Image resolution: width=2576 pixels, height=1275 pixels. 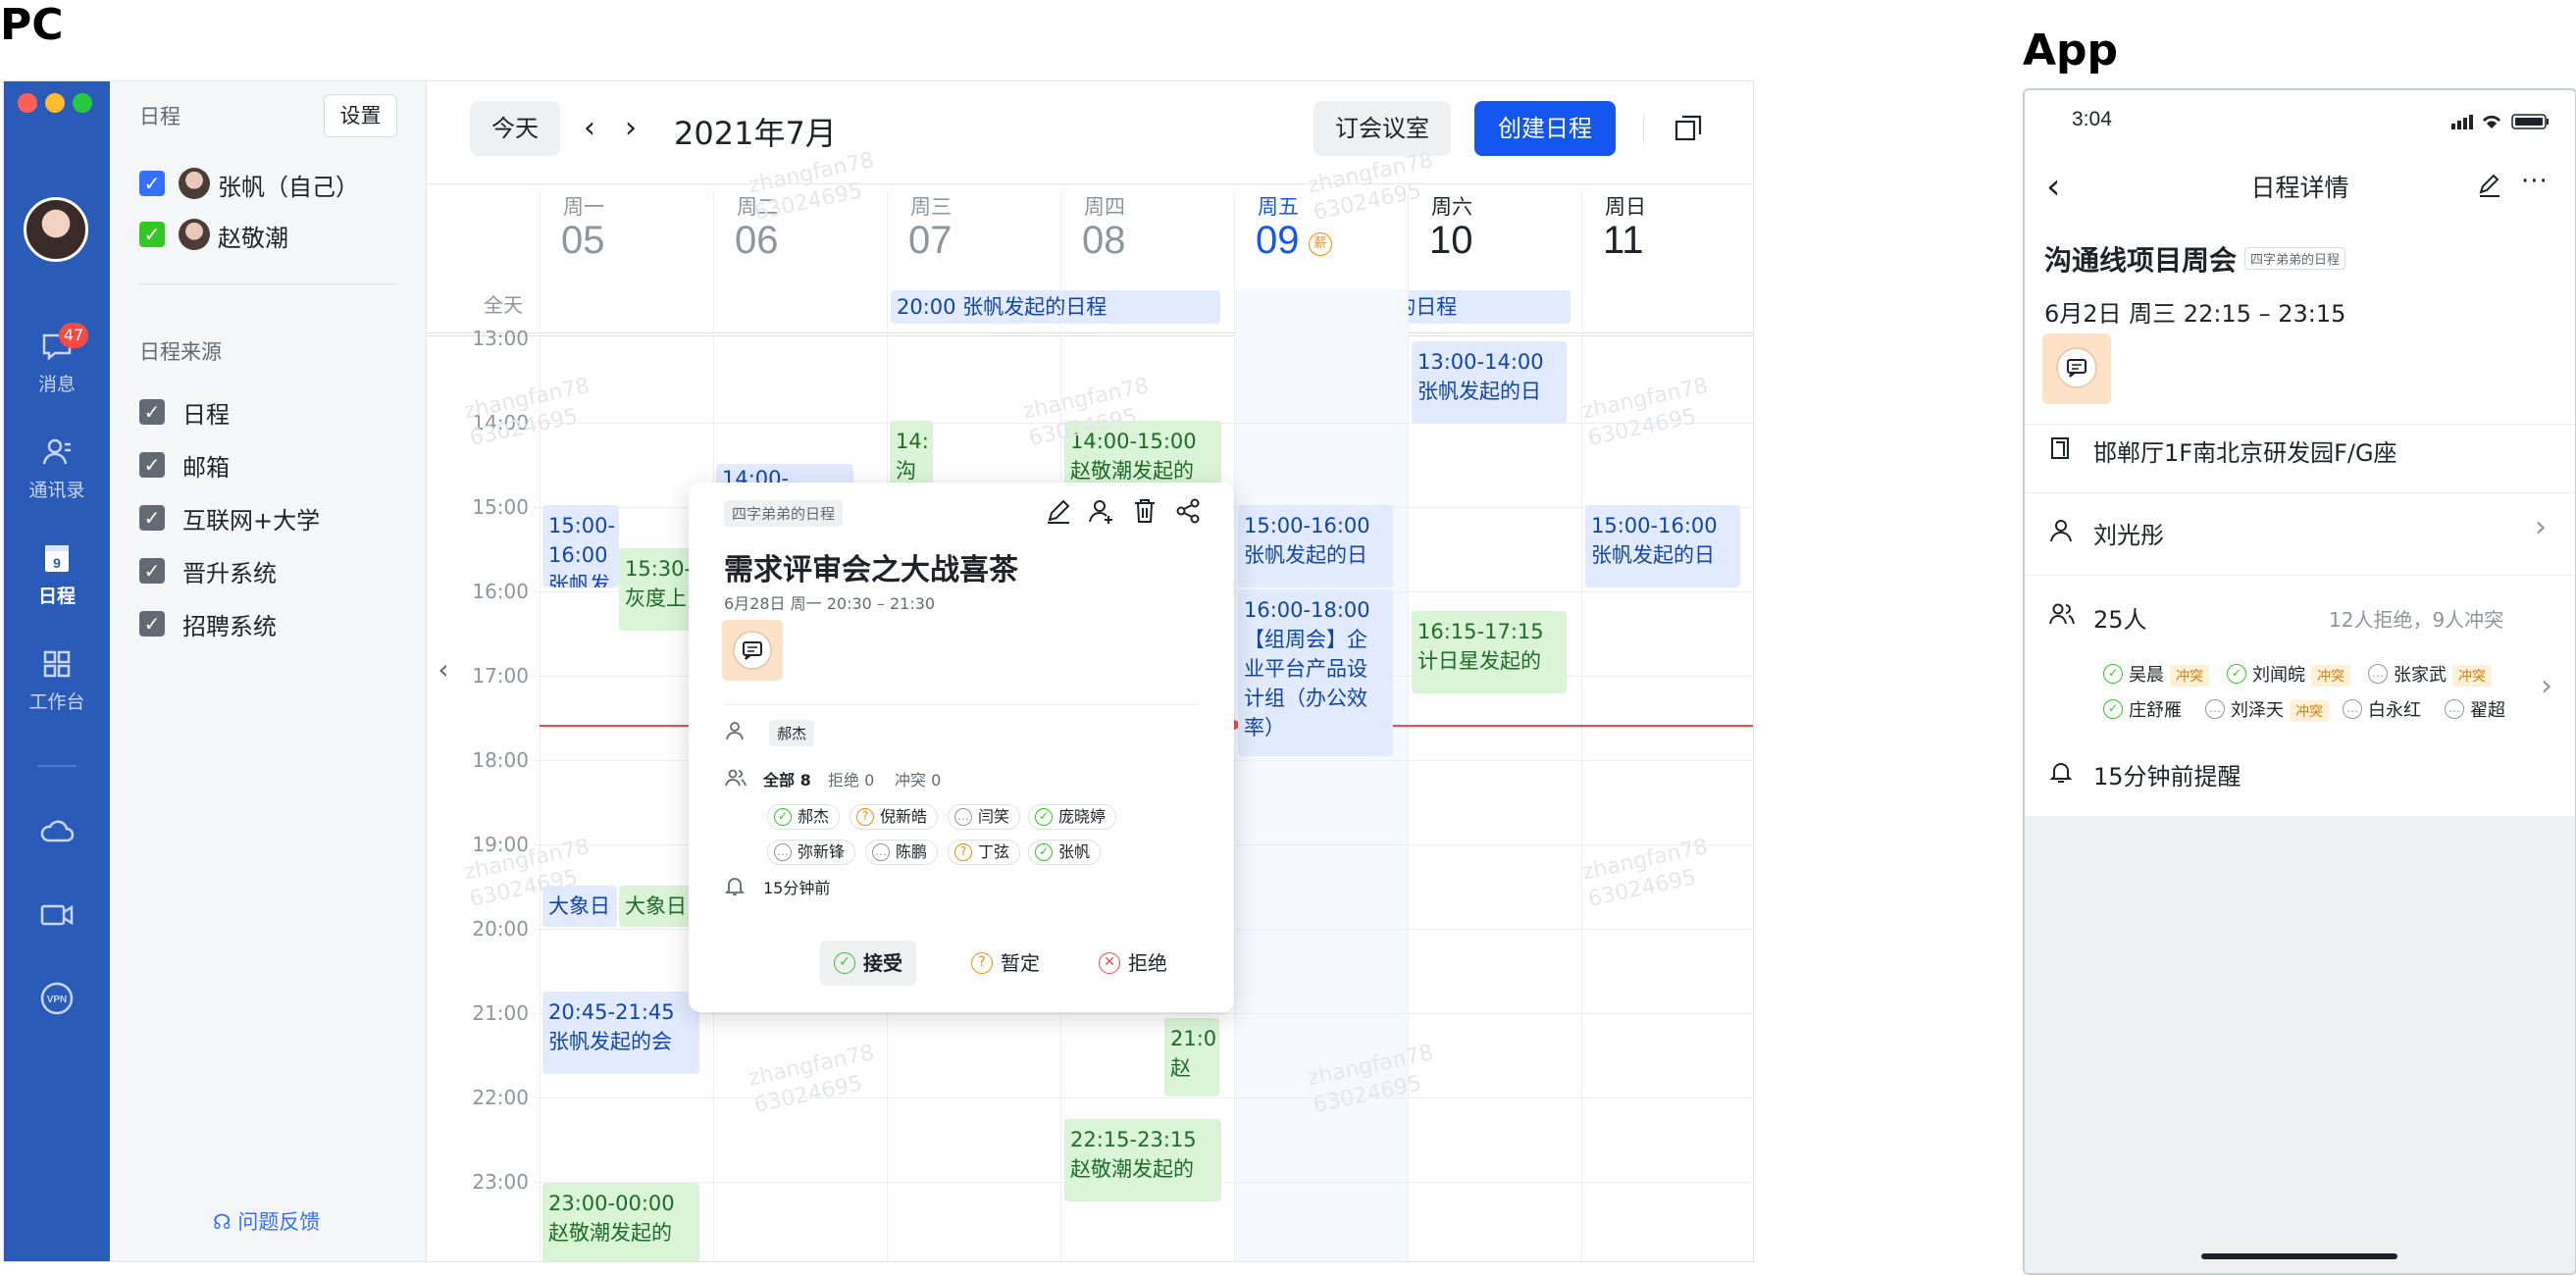 What do you see at coordinates (82, 103) in the screenshot?
I see `maximize-window-button` at bounding box center [82, 103].